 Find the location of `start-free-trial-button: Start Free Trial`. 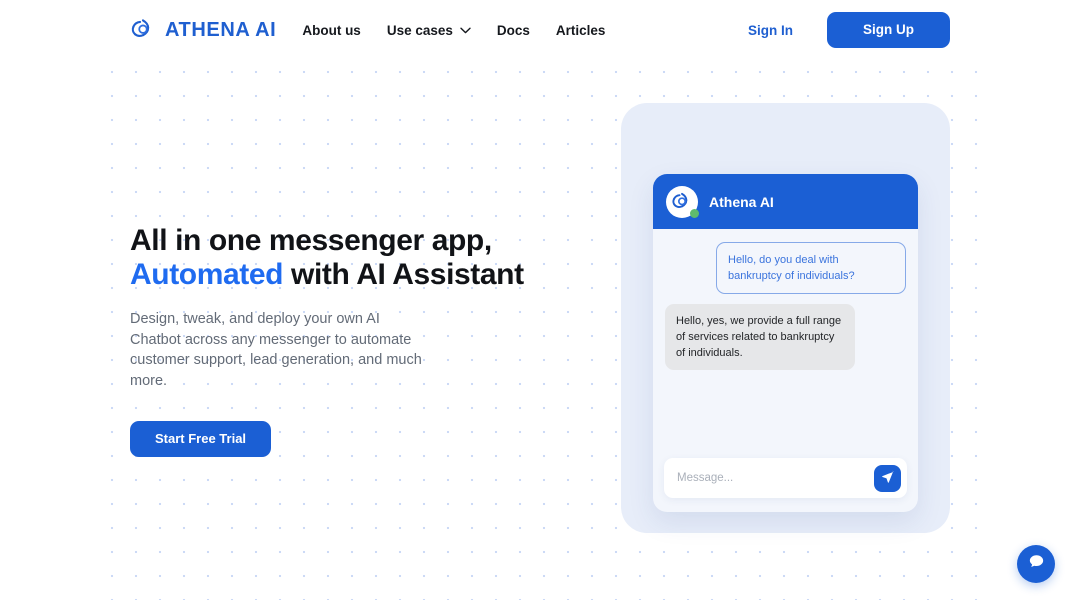

start-free-trial-button: Start Free Trial is located at coordinates (201, 438).